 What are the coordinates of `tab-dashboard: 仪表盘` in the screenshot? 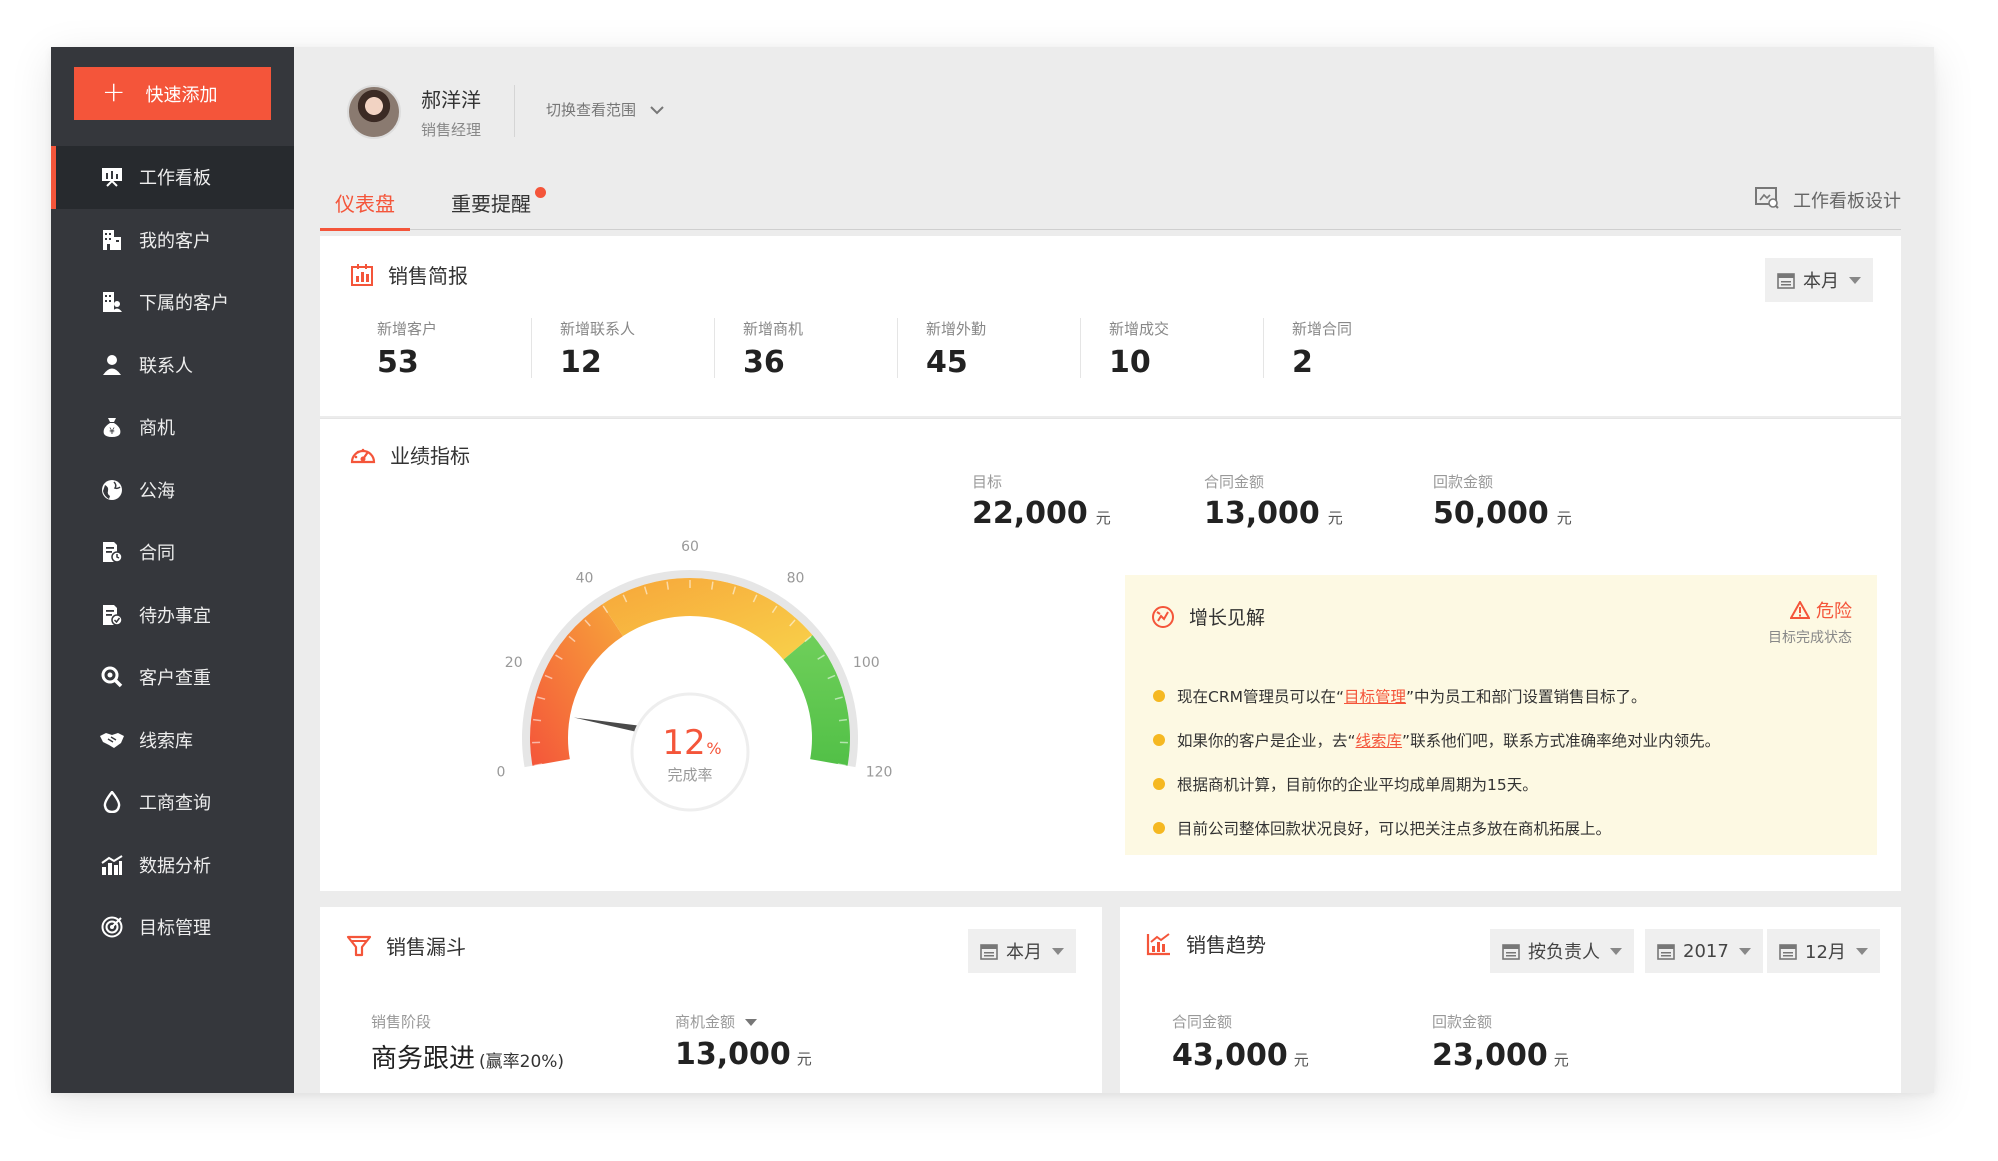 It's located at (365, 203).